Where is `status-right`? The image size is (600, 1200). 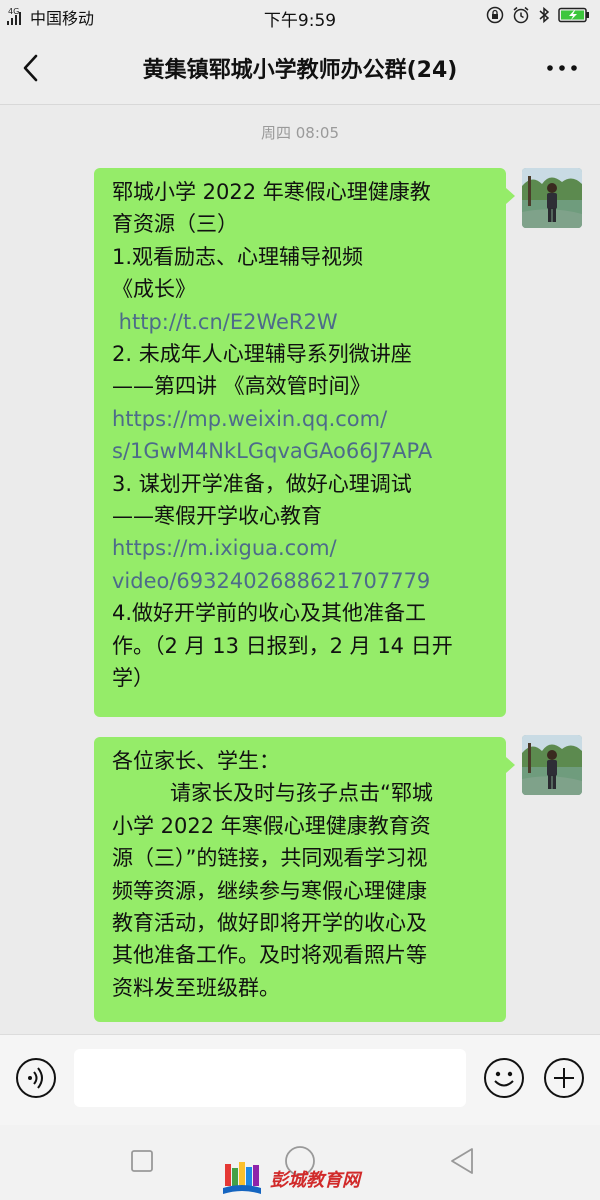
status-right is located at coordinates (538, 15).